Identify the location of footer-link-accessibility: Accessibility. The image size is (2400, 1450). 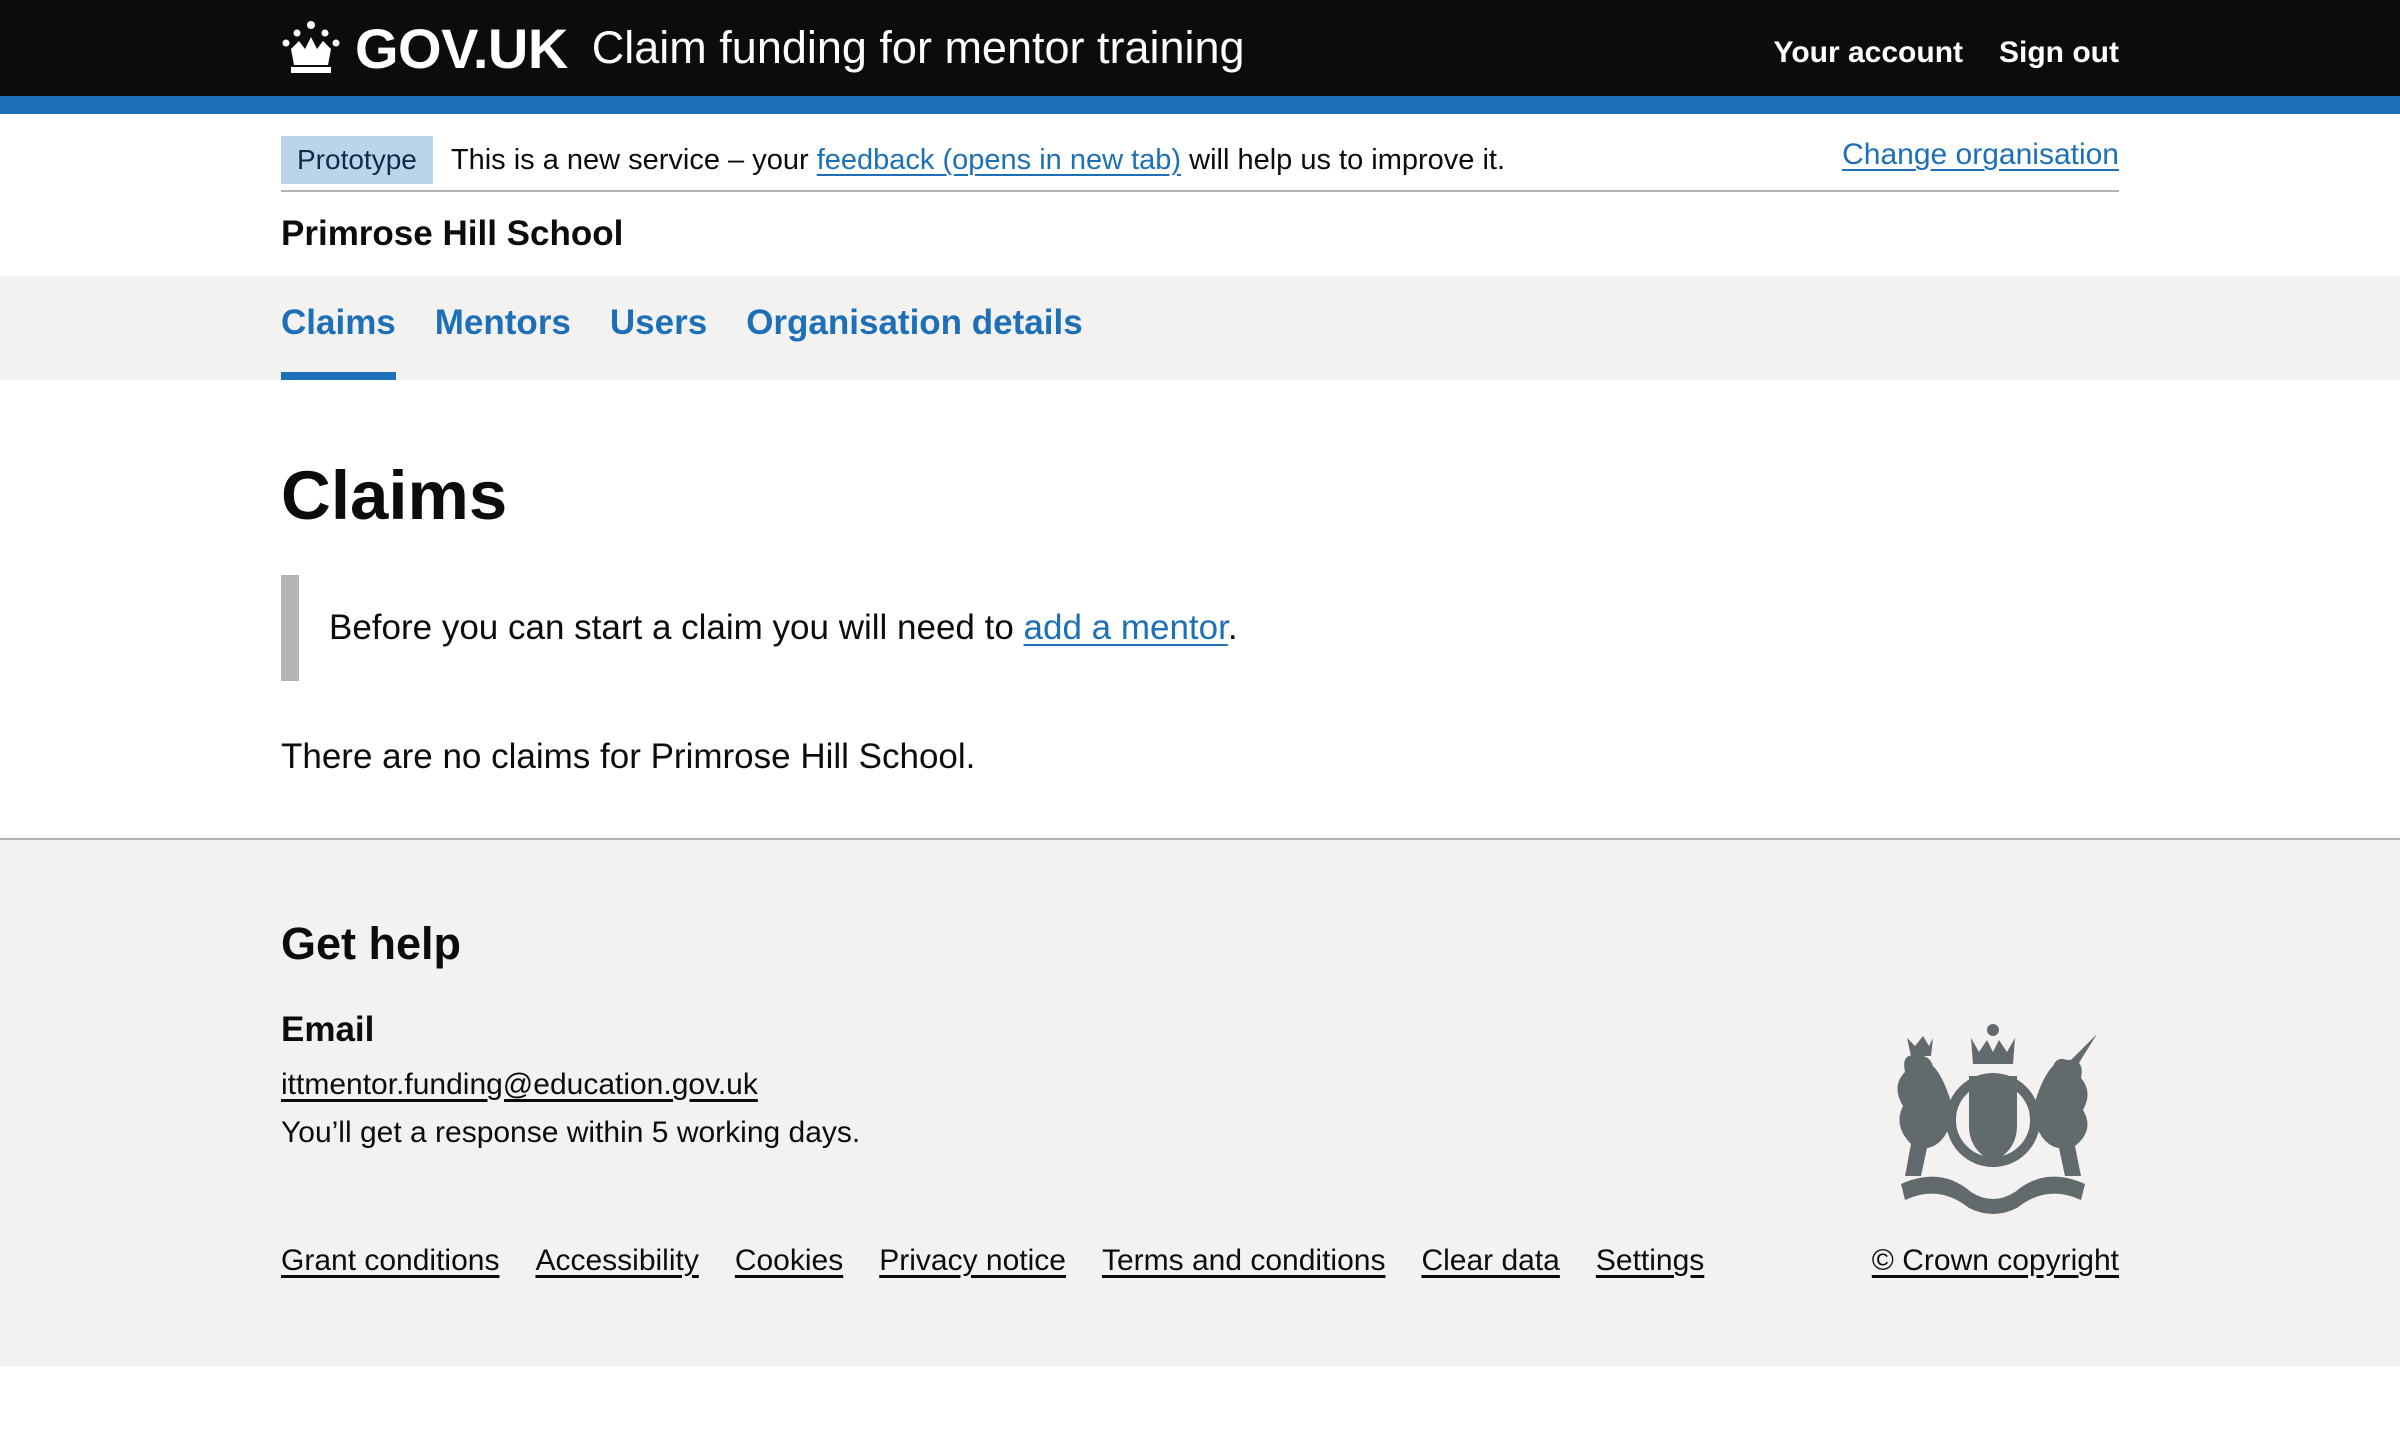
(616, 1261).